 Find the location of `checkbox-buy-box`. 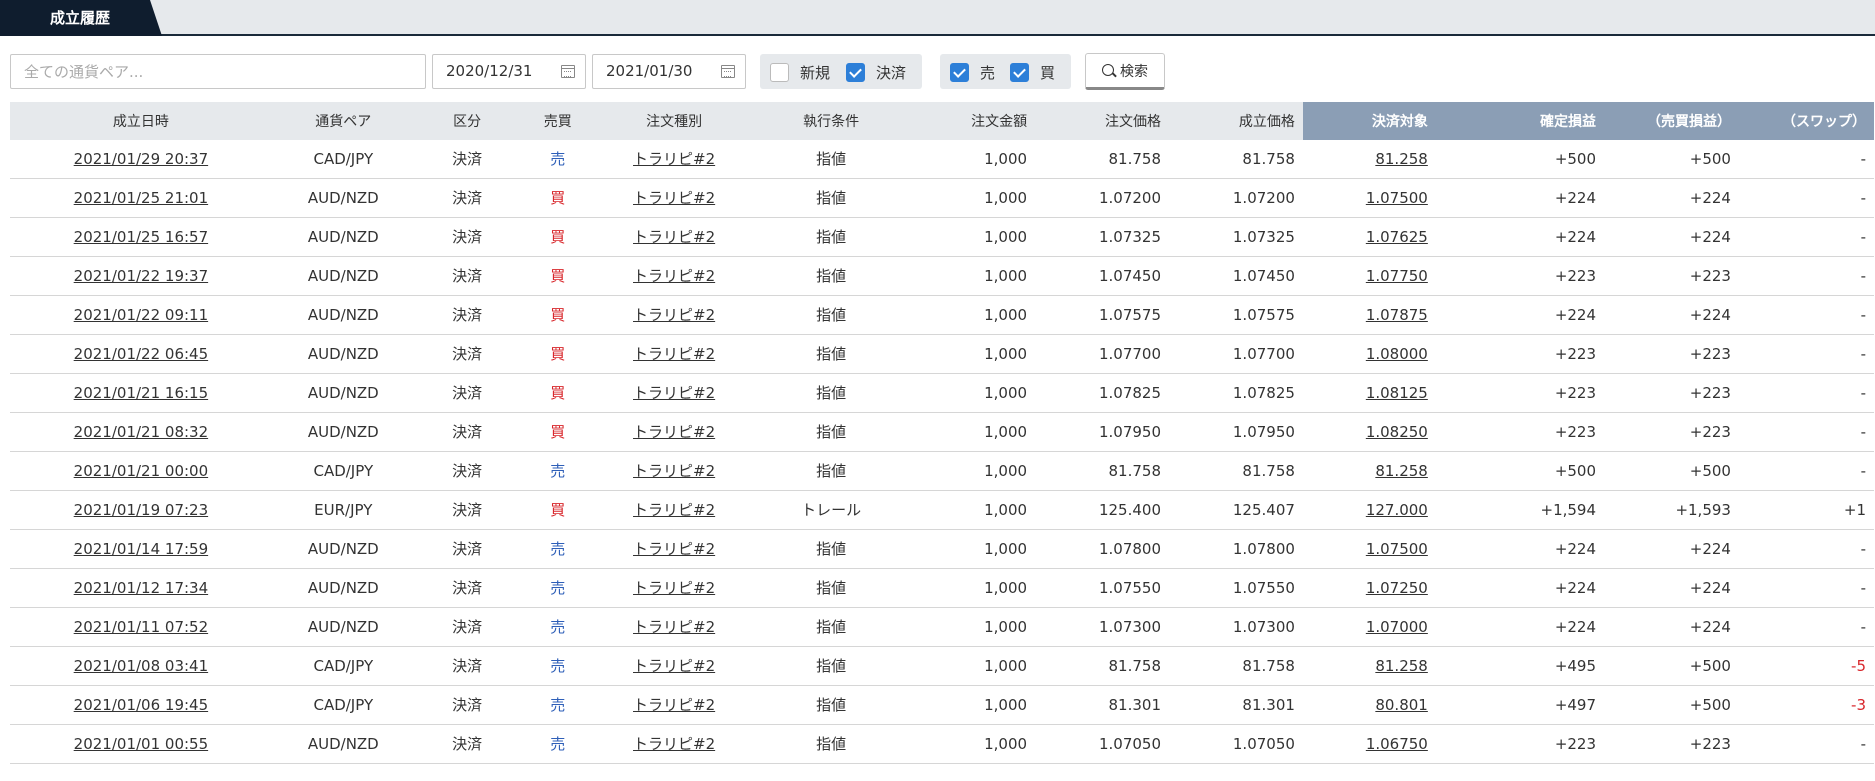

checkbox-buy-box is located at coordinates (1019, 72).